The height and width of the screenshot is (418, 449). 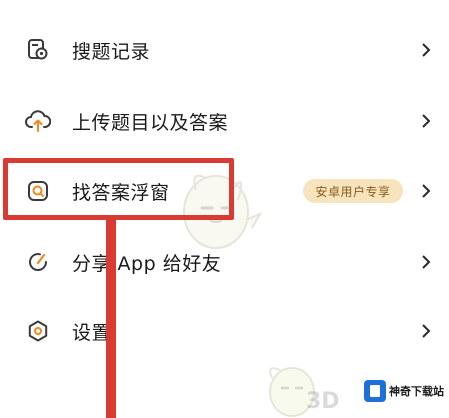 I want to click on share-icon, so click(x=38, y=262).